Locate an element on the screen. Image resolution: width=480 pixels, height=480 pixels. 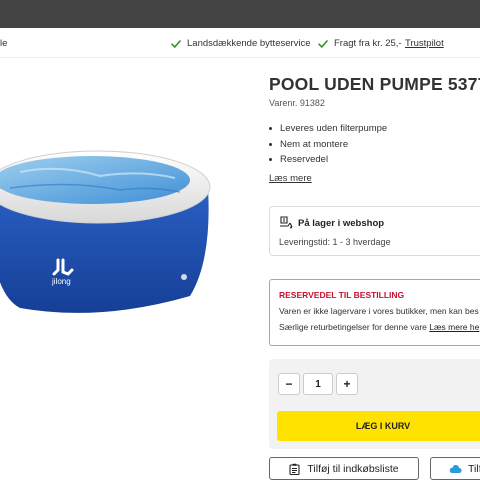
warehouse-icon is located at coordinates (286, 222).